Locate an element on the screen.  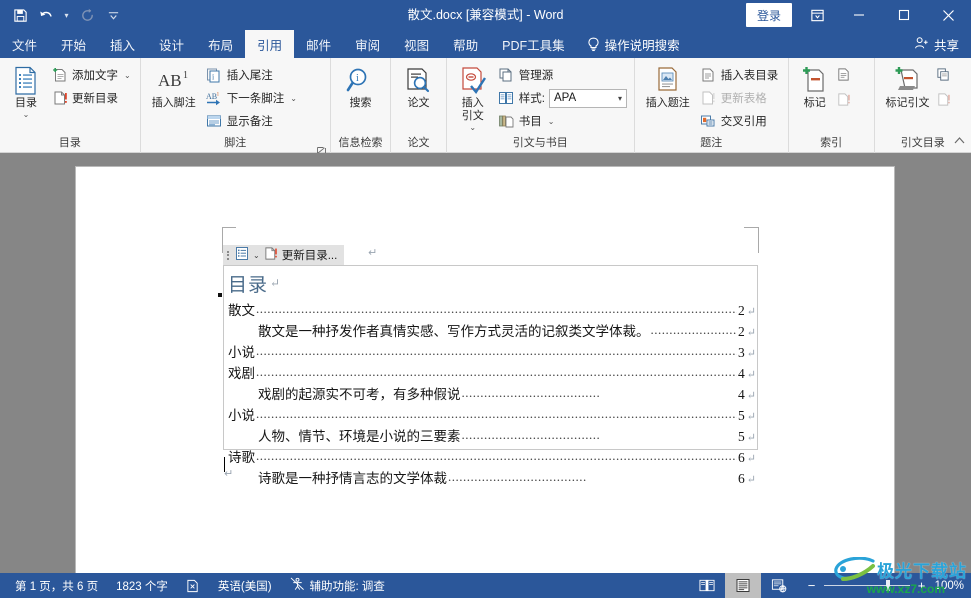
zoom-in-button: + is located at coordinates (922, 585).